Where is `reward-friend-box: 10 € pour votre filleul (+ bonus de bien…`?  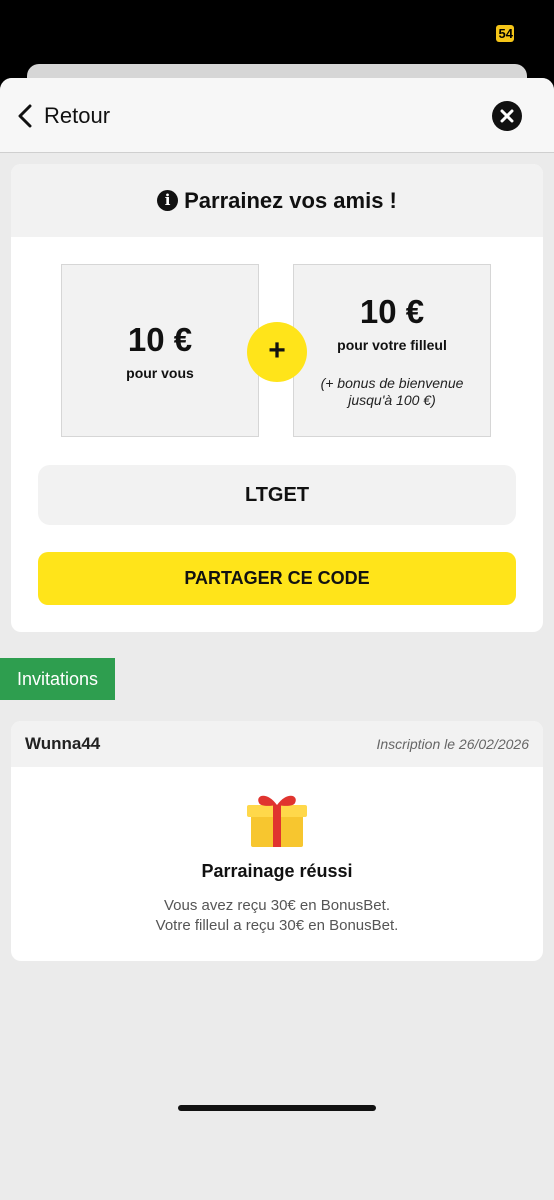
reward-friend-box: 10 € pour votre filleul (+ bonus de bien… is located at coordinates (392, 350).